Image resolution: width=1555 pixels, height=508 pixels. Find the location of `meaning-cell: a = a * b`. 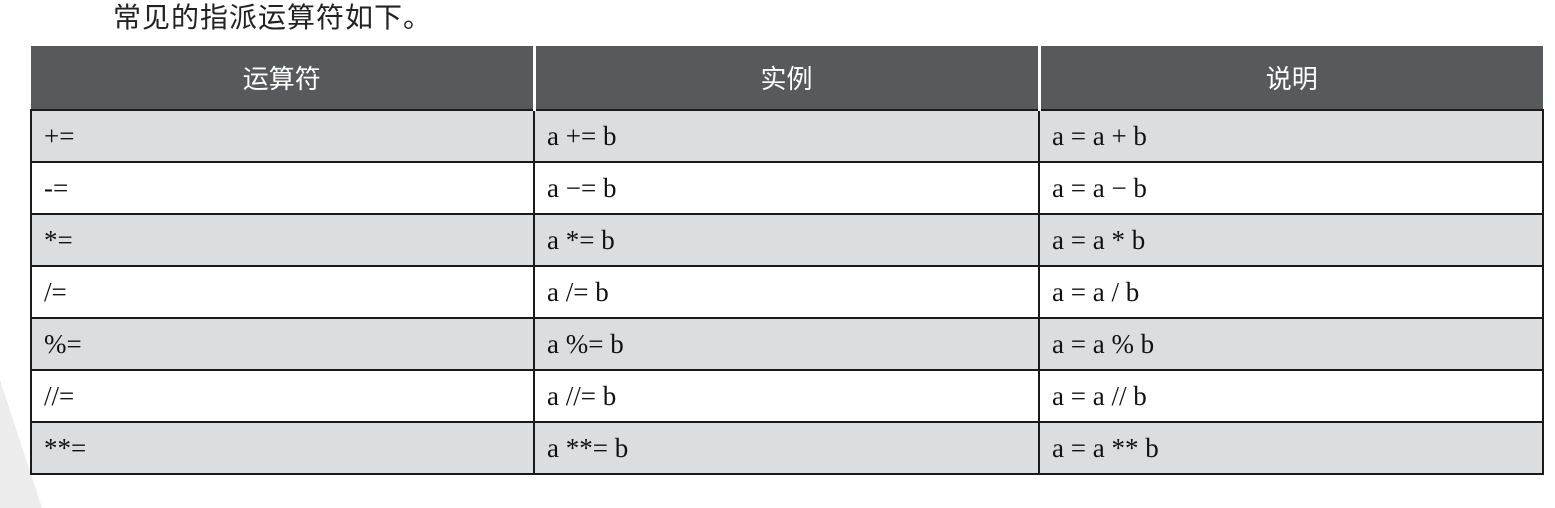

meaning-cell: a = a * b is located at coordinates (1291, 240).